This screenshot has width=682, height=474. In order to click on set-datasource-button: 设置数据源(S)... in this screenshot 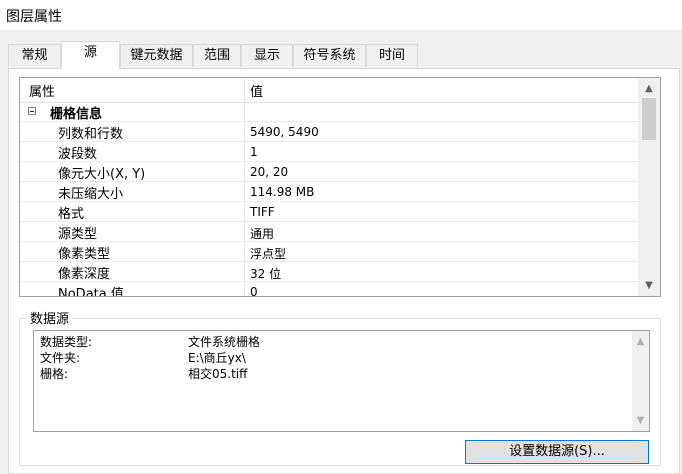, I will do `click(557, 452)`.